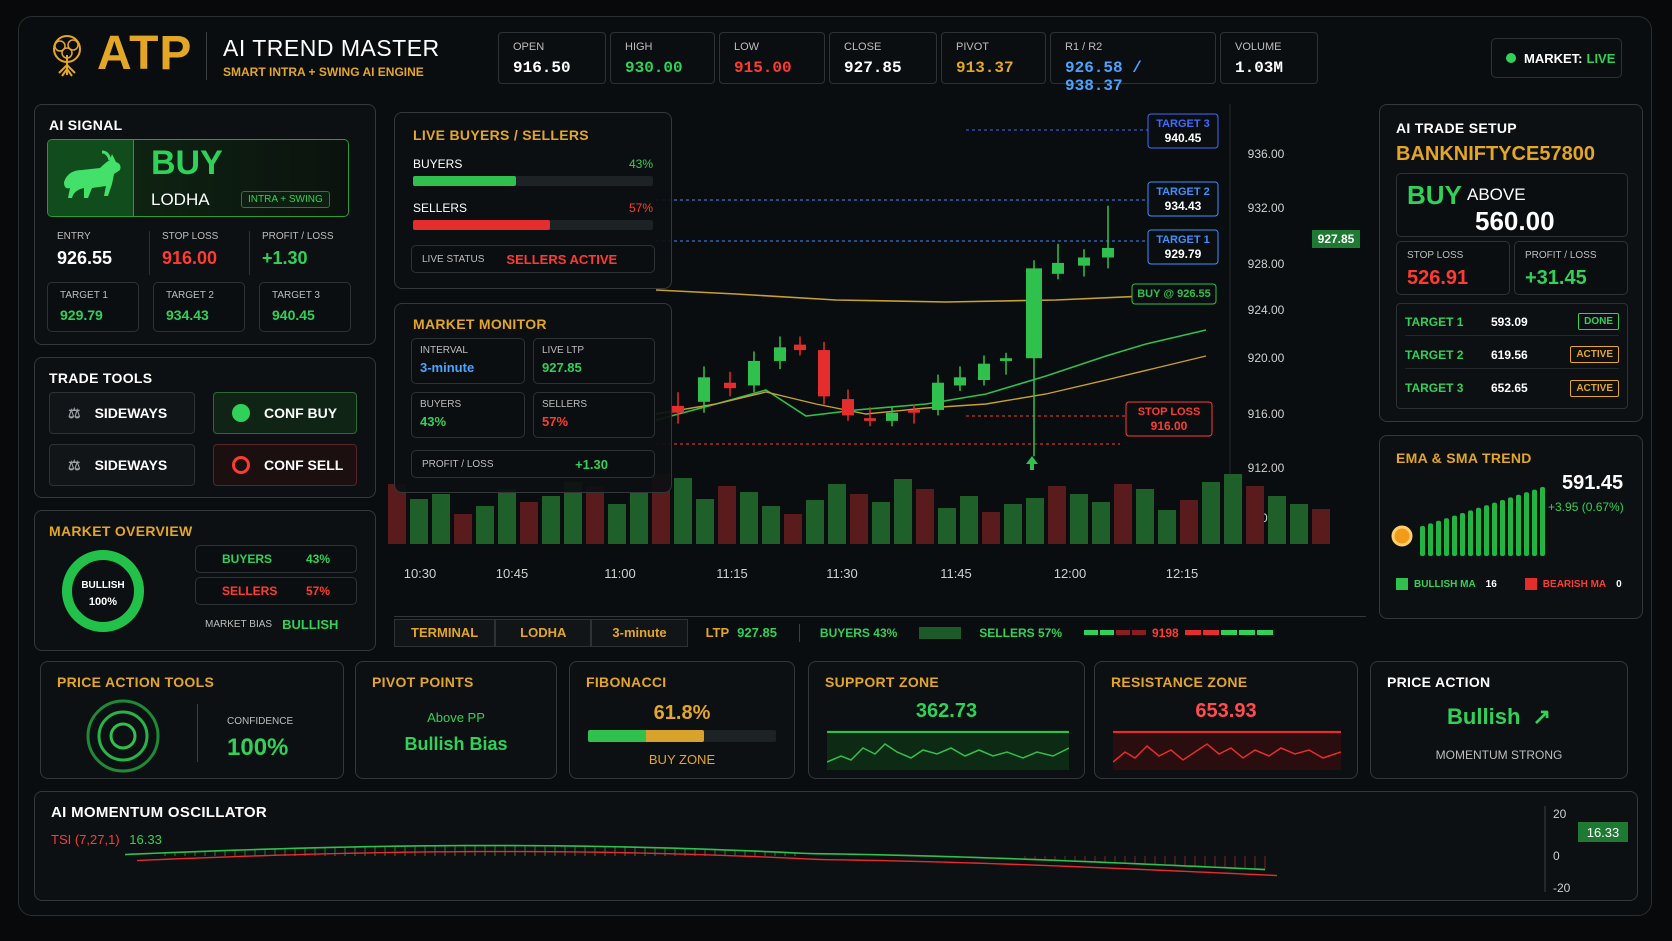 The height and width of the screenshot is (941, 1672). What do you see at coordinates (1495, 154) in the screenshot?
I see `setup-symbol: BANKNIFTYCE57800` at bounding box center [1495, 154].